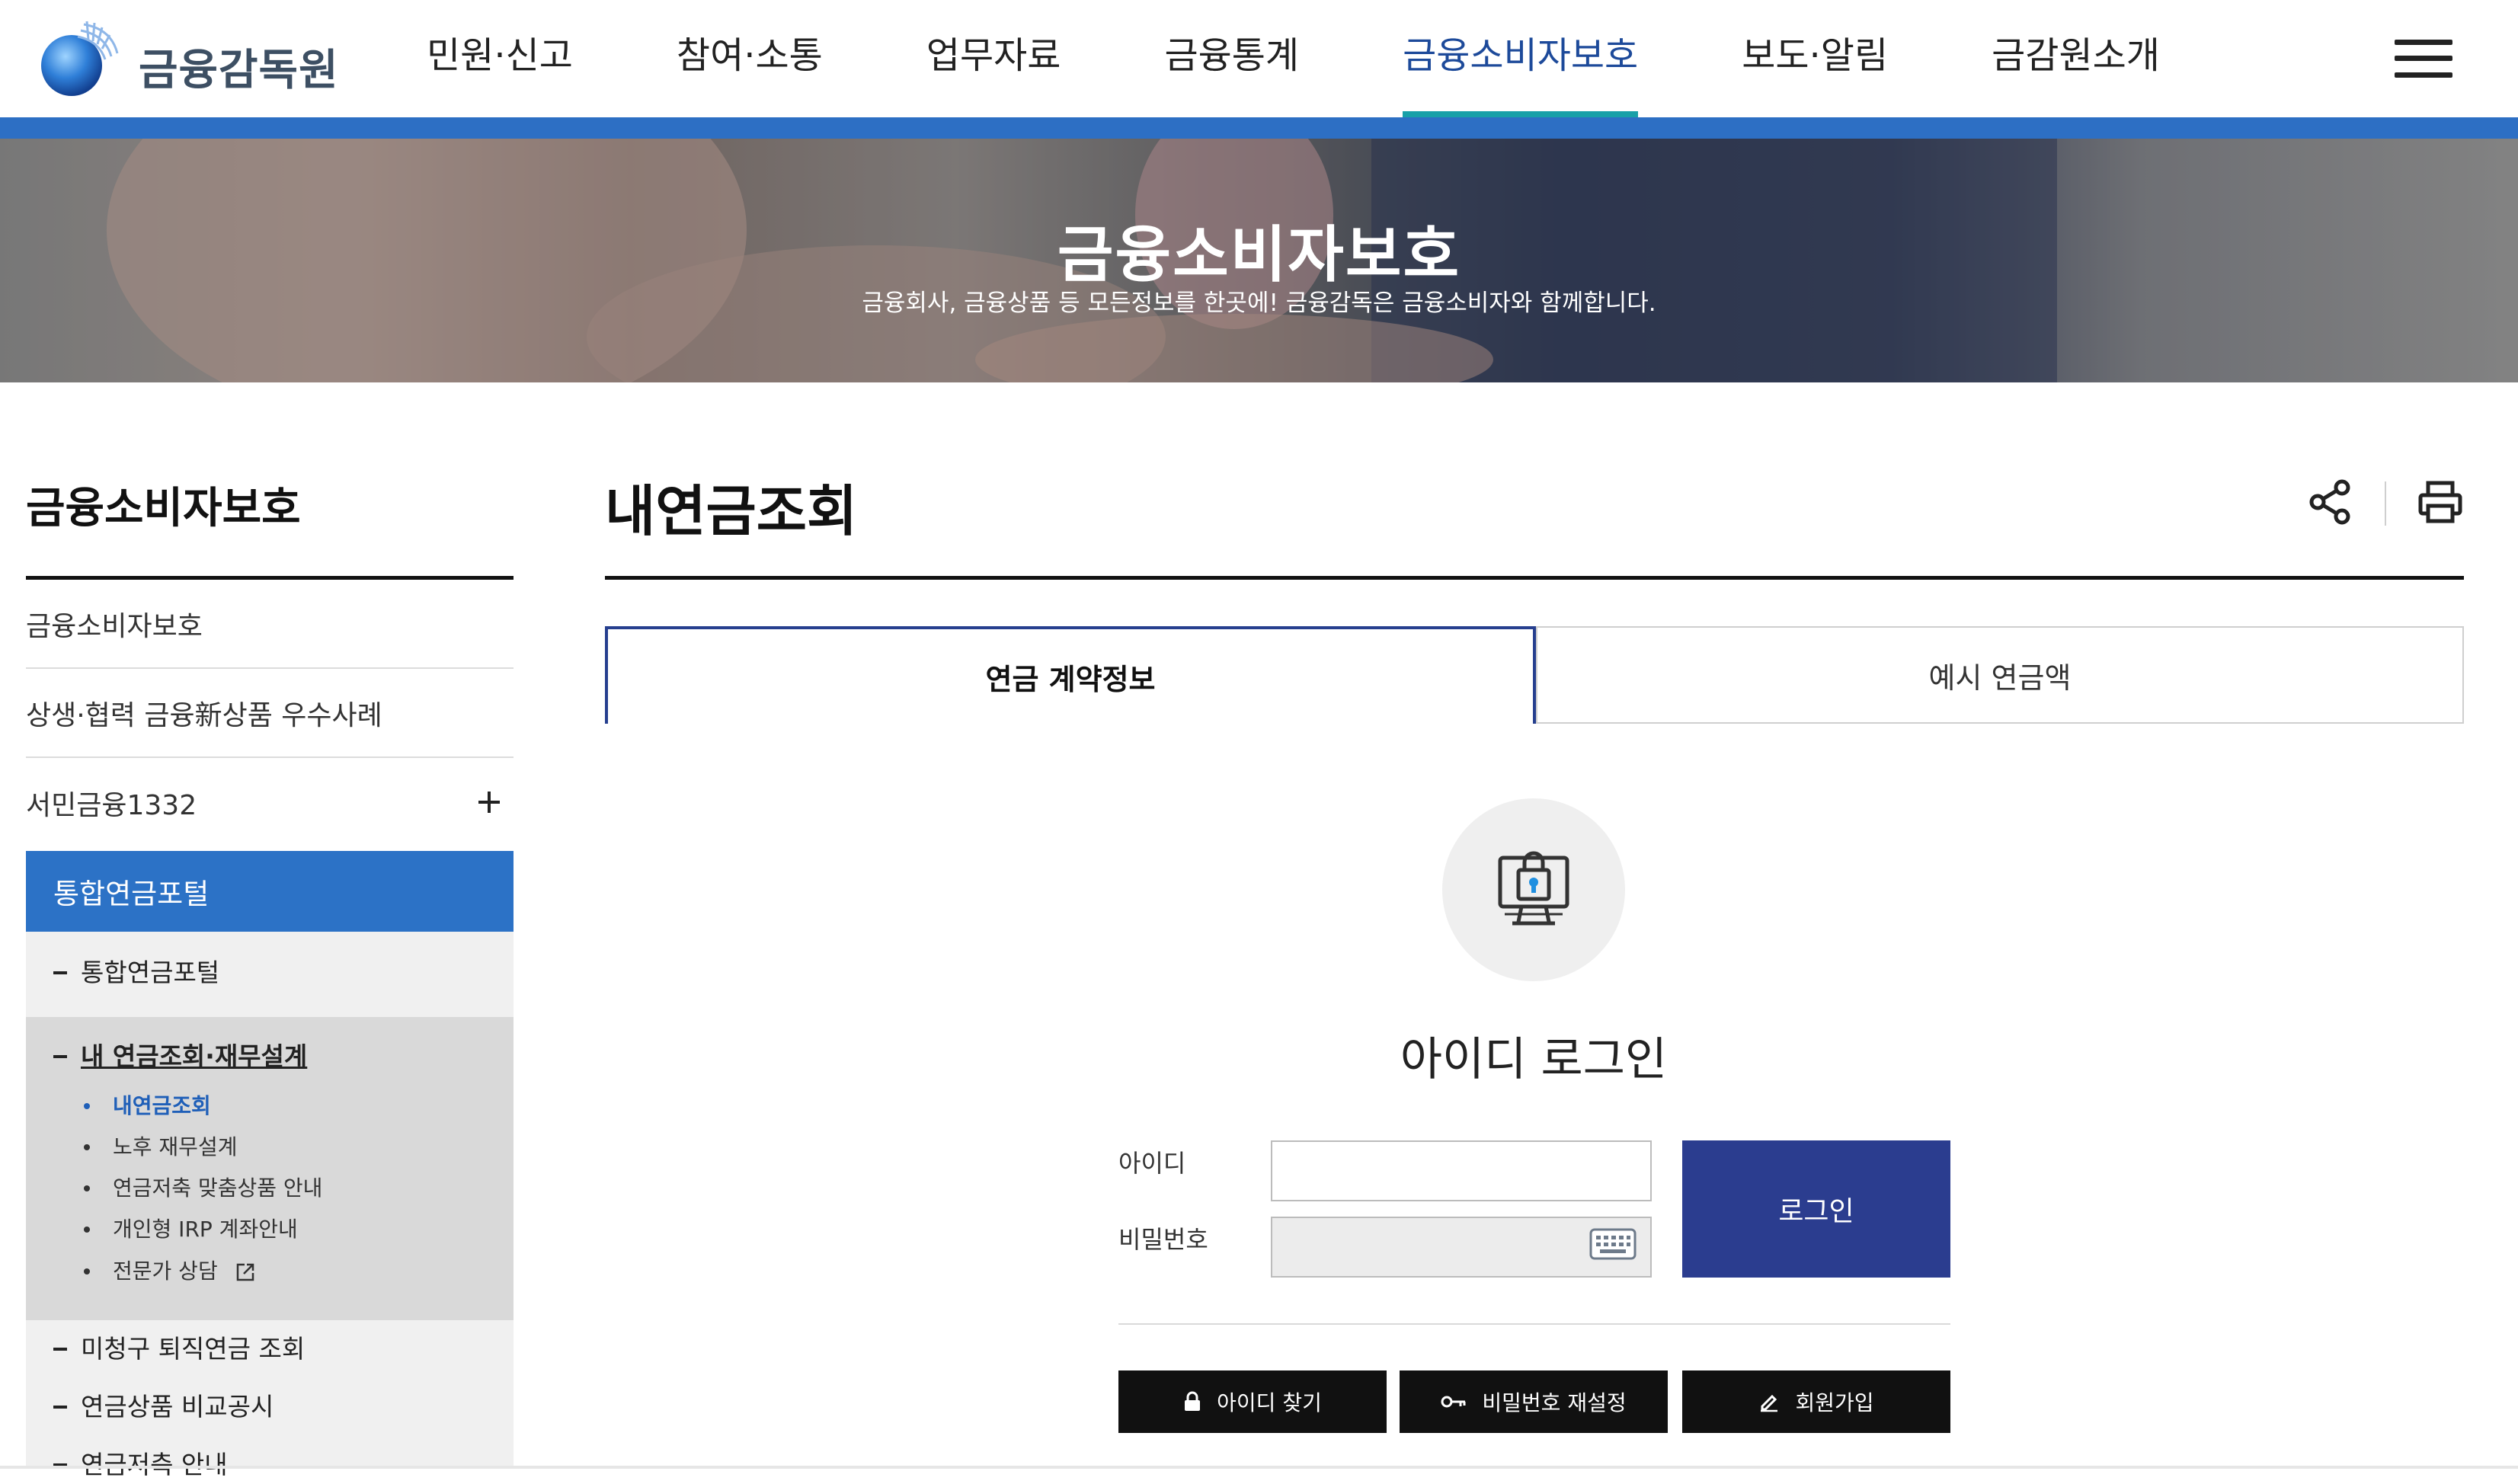 Image resolution: width=2518 pixels, height=1484 pixels. Describe the element at coordinates (270, 1106) in the screenshot. I see `sidebar-link-my-pension-lookup: 내연금조회` at that location.